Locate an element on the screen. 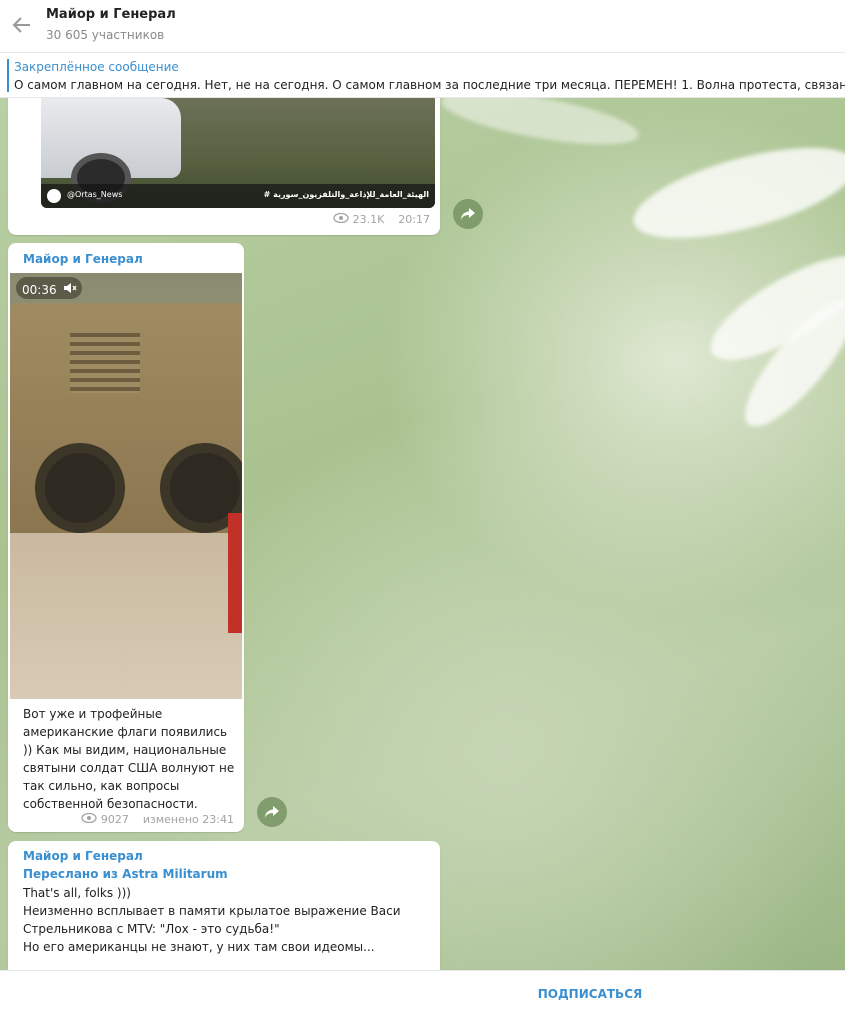 This screenshot has height=1009, width=845. subscribe-button: Подписаться is located at coordinates (422, 990).